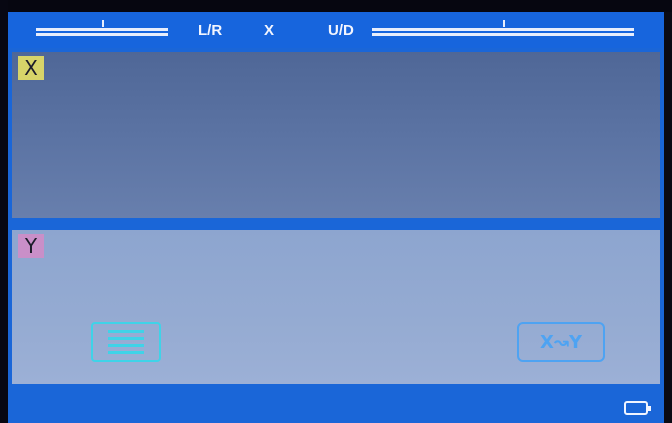  I want to click on x-view-label: X, so click(31, 68).